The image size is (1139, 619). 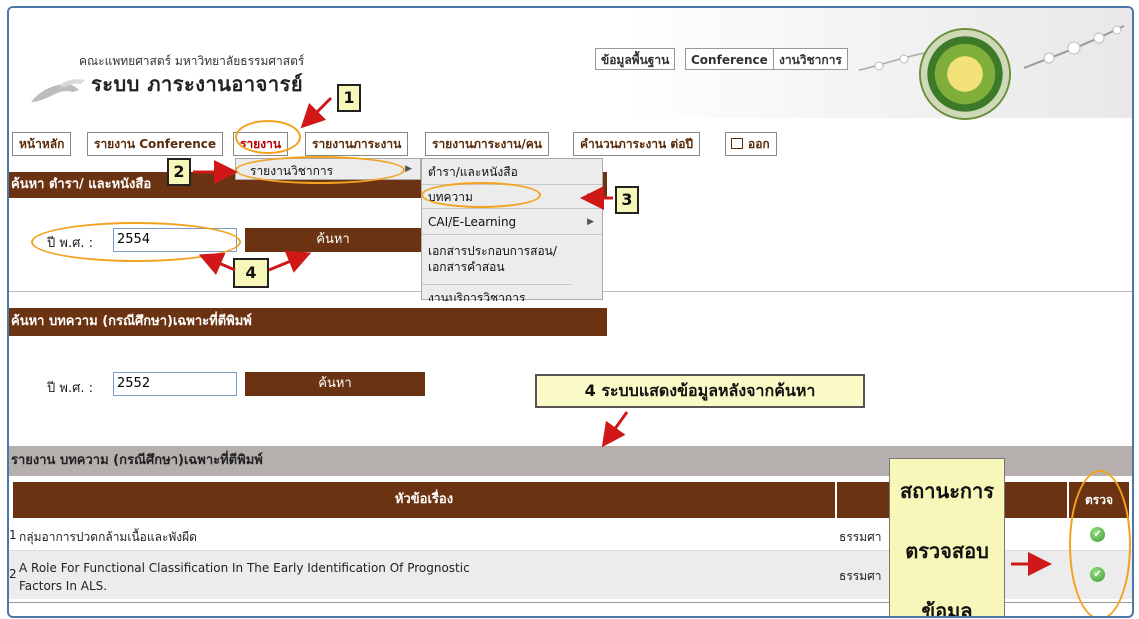 I want to click on menu-item-cai-label: CAI/E-Learning, so click(x=472, y=222).